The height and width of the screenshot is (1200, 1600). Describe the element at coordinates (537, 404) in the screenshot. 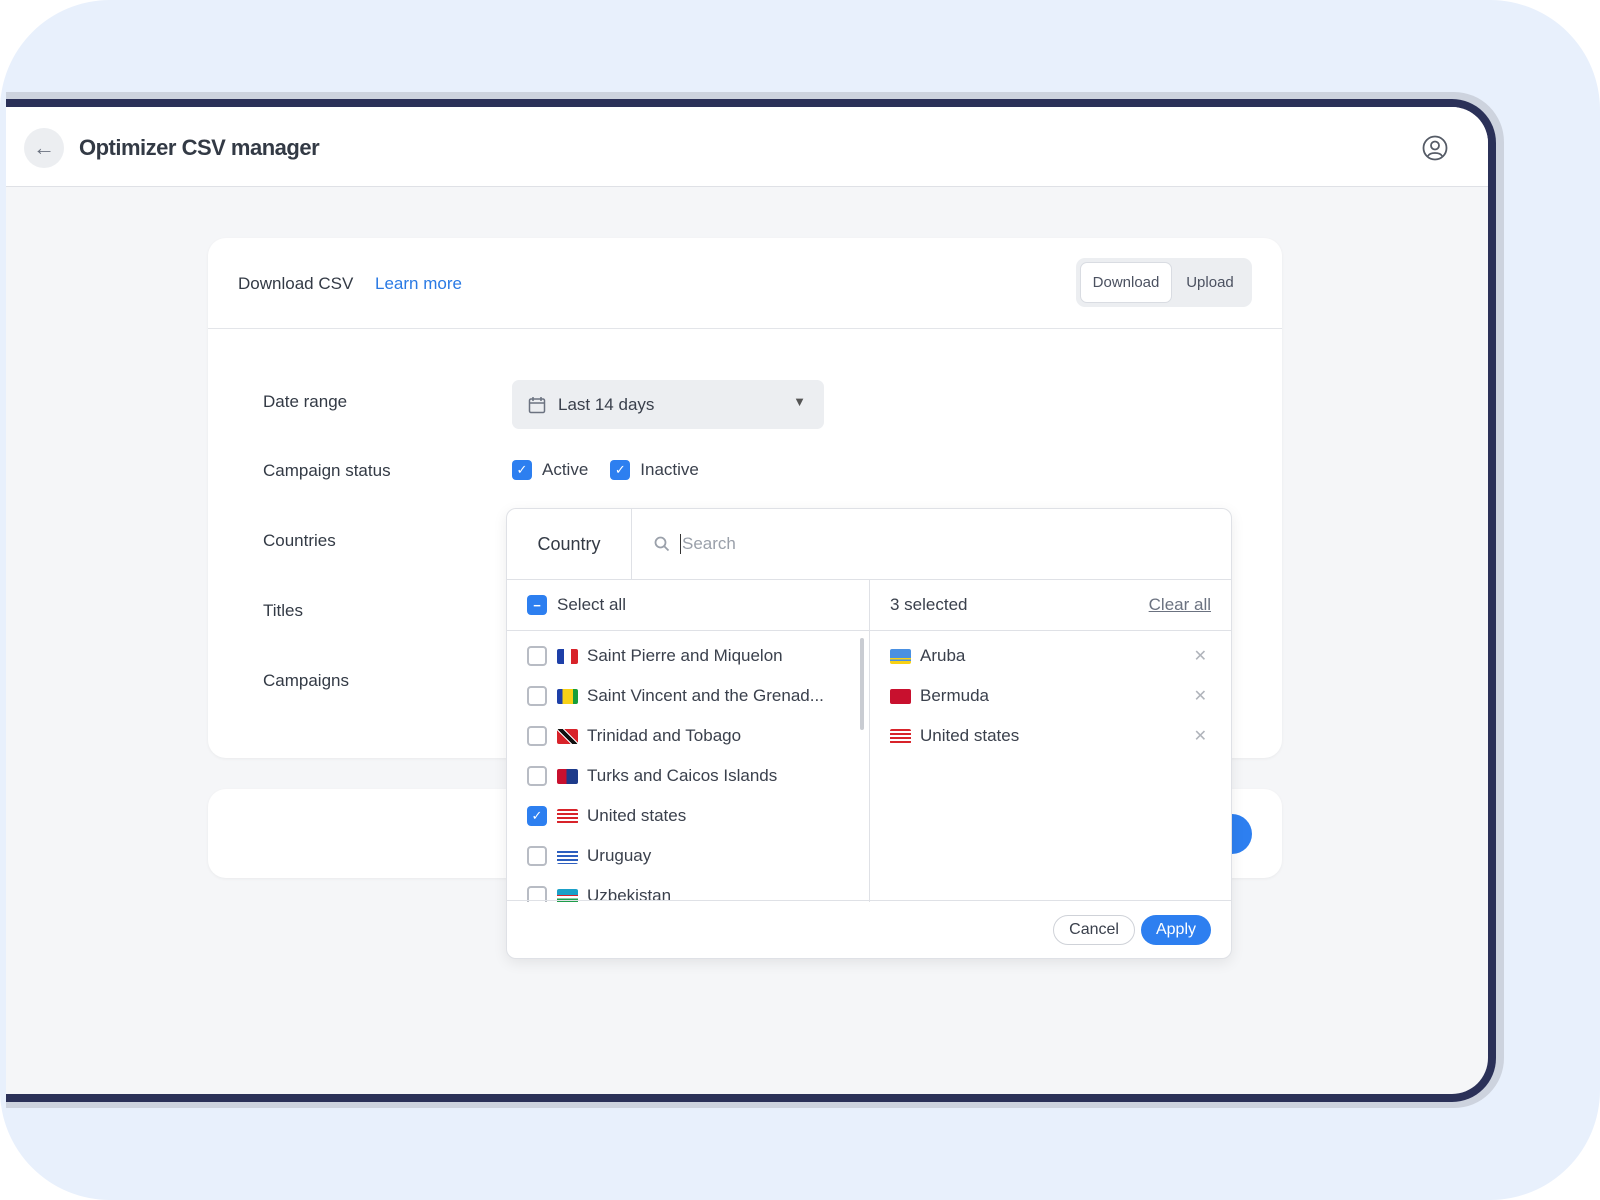

I see `calendar-icon` at that location.